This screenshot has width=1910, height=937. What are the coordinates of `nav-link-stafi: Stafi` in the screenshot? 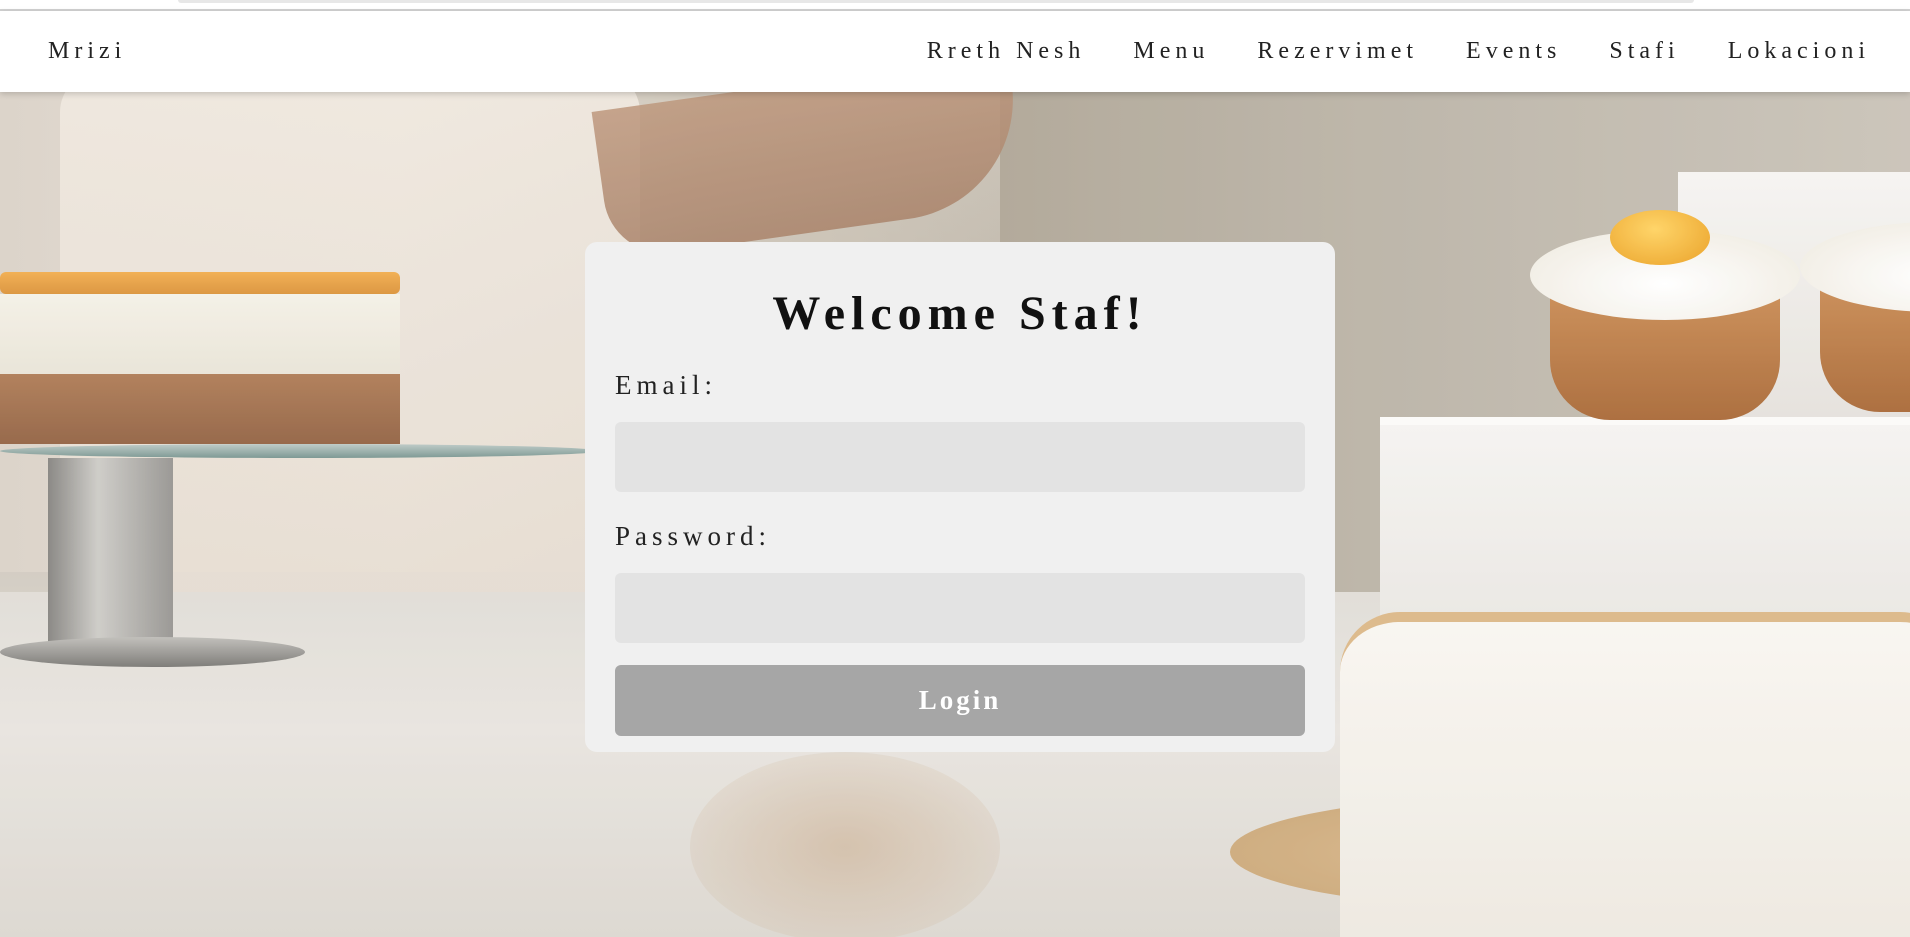 It's located at (1644, 51).